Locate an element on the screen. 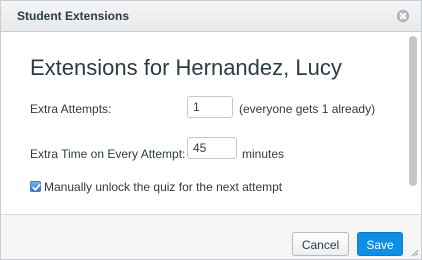  close-icon is located at coordinates (403, 16).